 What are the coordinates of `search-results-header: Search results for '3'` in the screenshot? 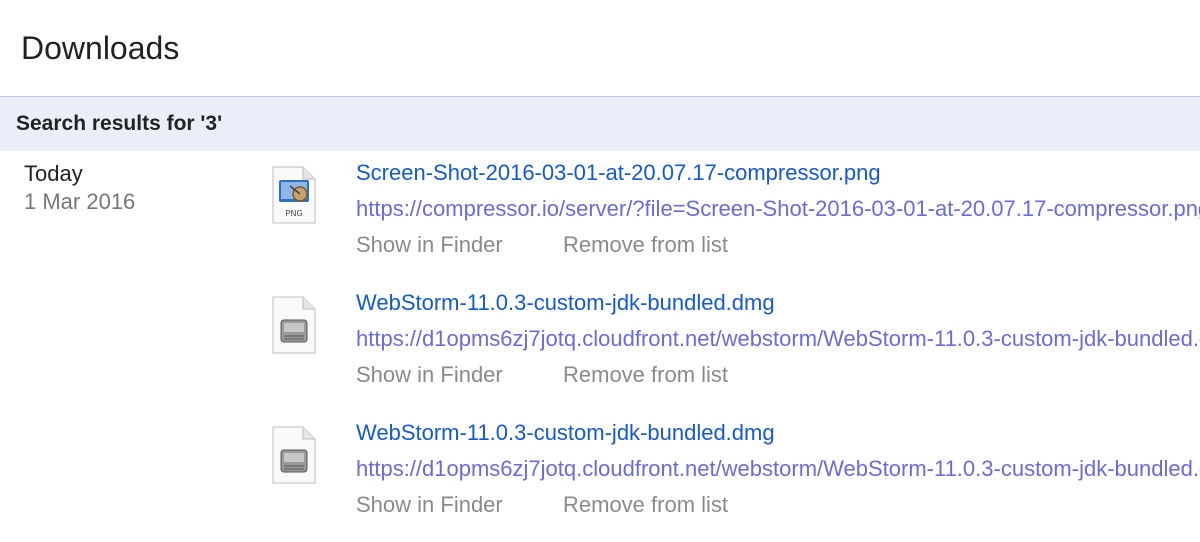 It's located at (600, 123).